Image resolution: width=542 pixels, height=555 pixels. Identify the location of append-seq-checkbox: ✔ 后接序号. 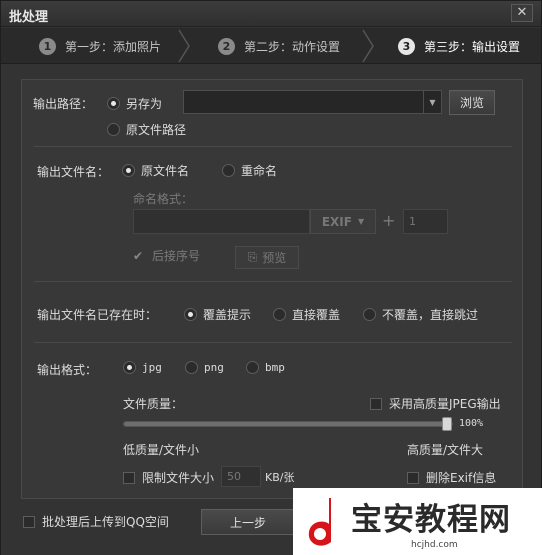
(166, 255).